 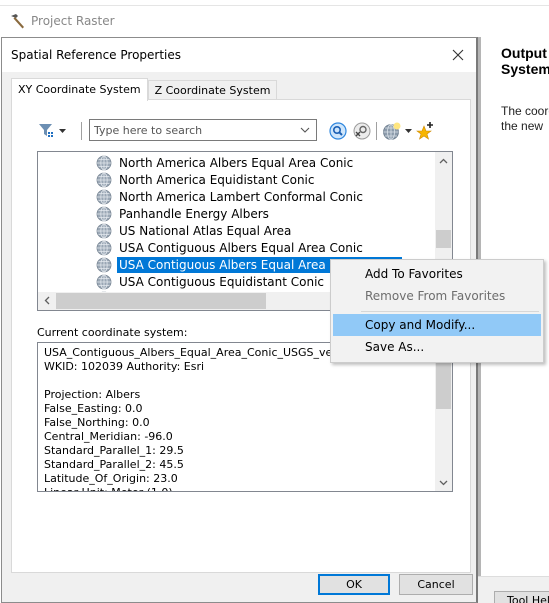 I want to click on coordinate-system-label: North America Albers Equal Area Conic, so click(x=236, y=162).